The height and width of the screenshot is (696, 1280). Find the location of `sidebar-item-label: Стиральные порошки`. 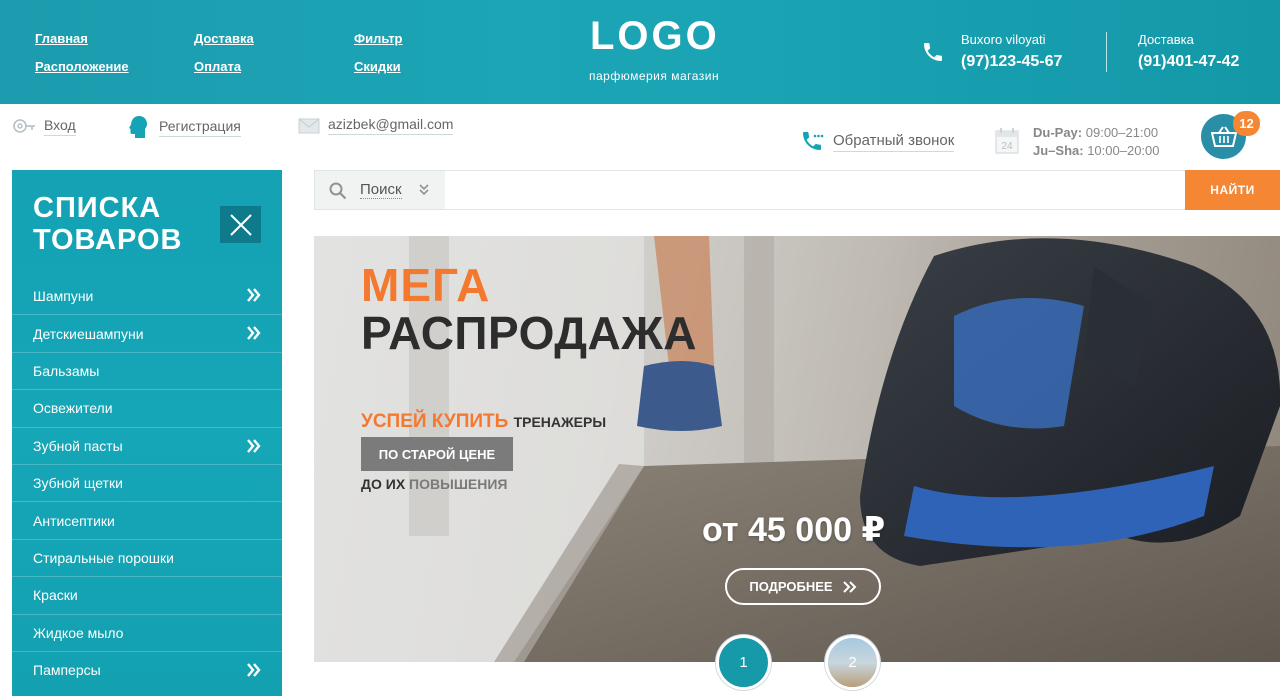

sidebar-item-label: Стиральные порошки is located at coordinates (103, 557).